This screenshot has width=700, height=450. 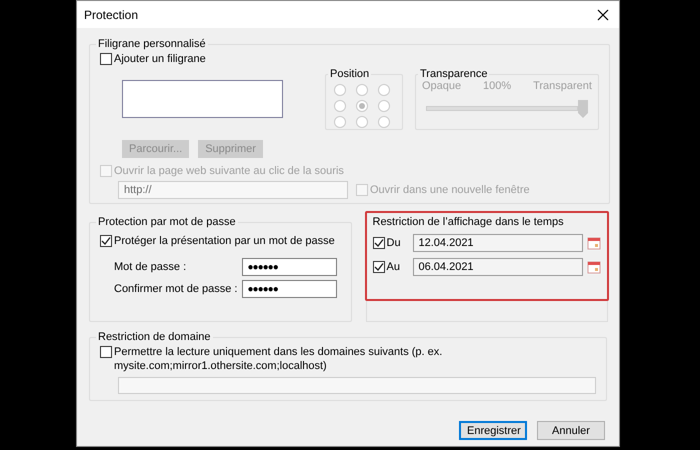 What do you see at coordinates (279, 359) in the screenshot?
I see `checkbox-label: Permettre la lecture uniquement dans les domaines suivants (p. ex. mysite.com;mirror1.othersite.com;localhost)` at bounding box center [279, 359].